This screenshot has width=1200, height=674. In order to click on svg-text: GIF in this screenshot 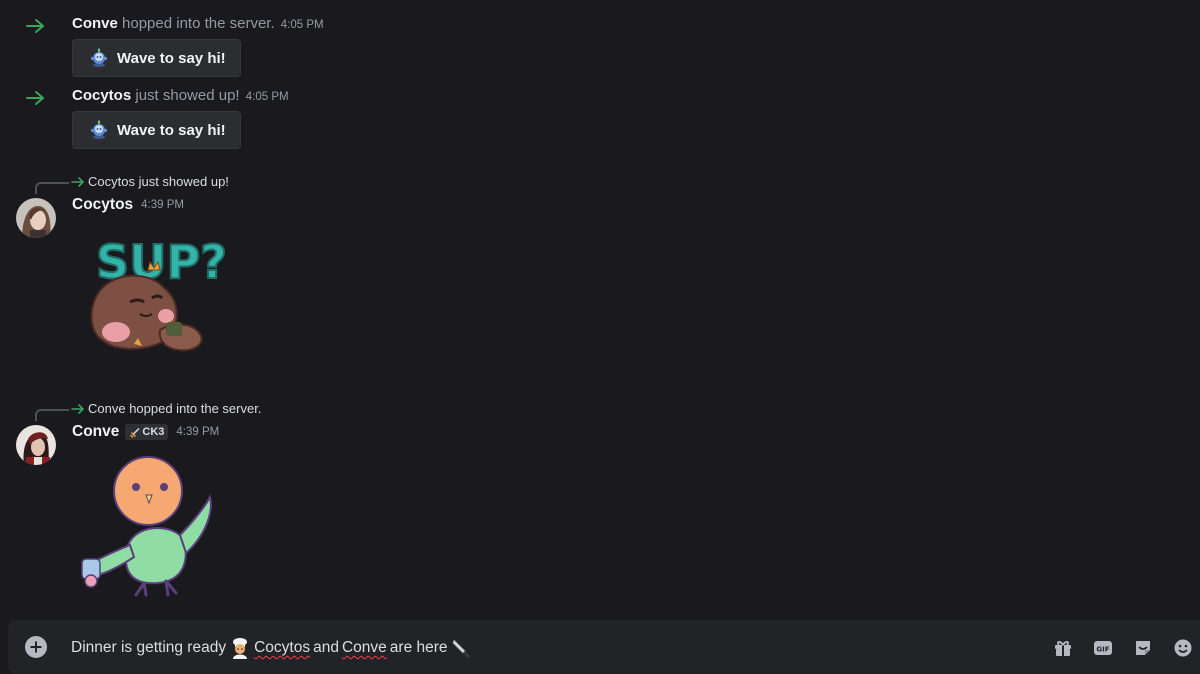, I will do `click(1102, 650)`.